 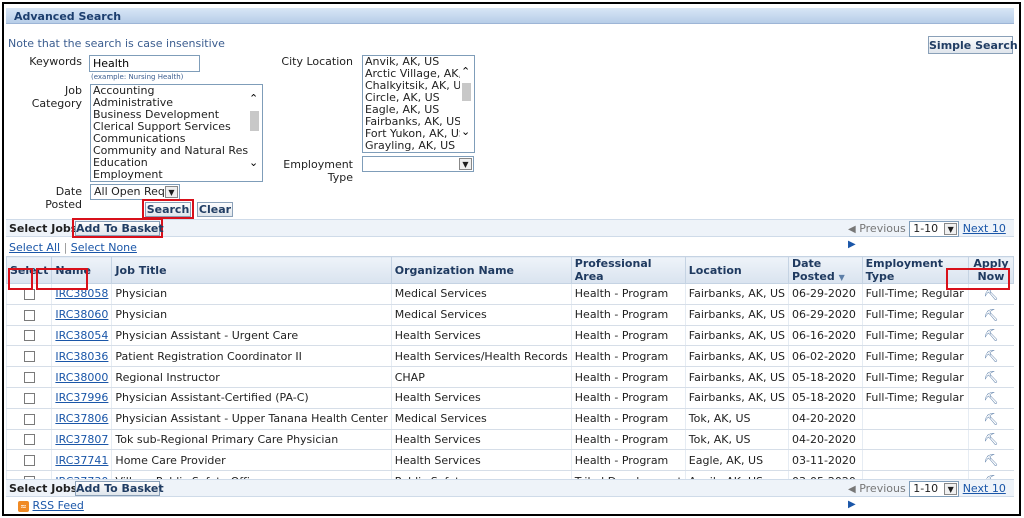 What do you see at coordinates (63, 198) in the screenshot?
I see `date-posted-label: Date Posted` at bounding box center [63, 198].